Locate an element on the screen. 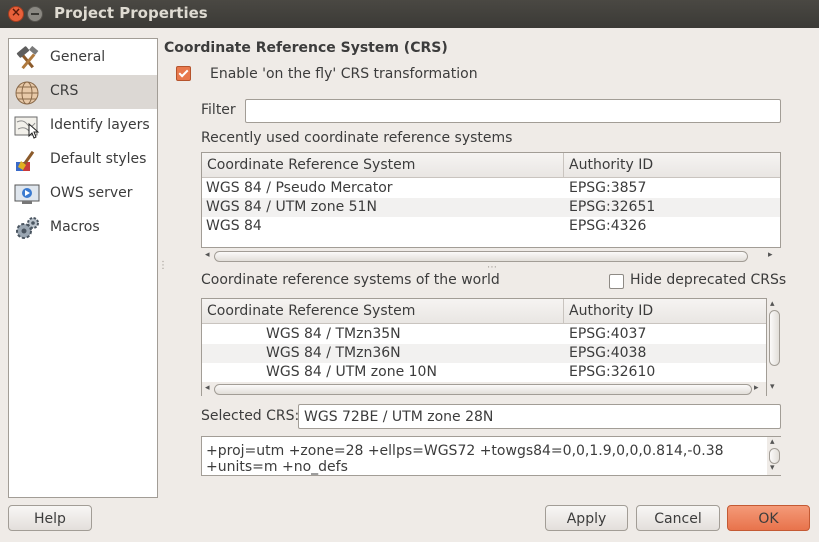 The image size is (819, 542). ok-button: OK is located at coordinates (768, 518).